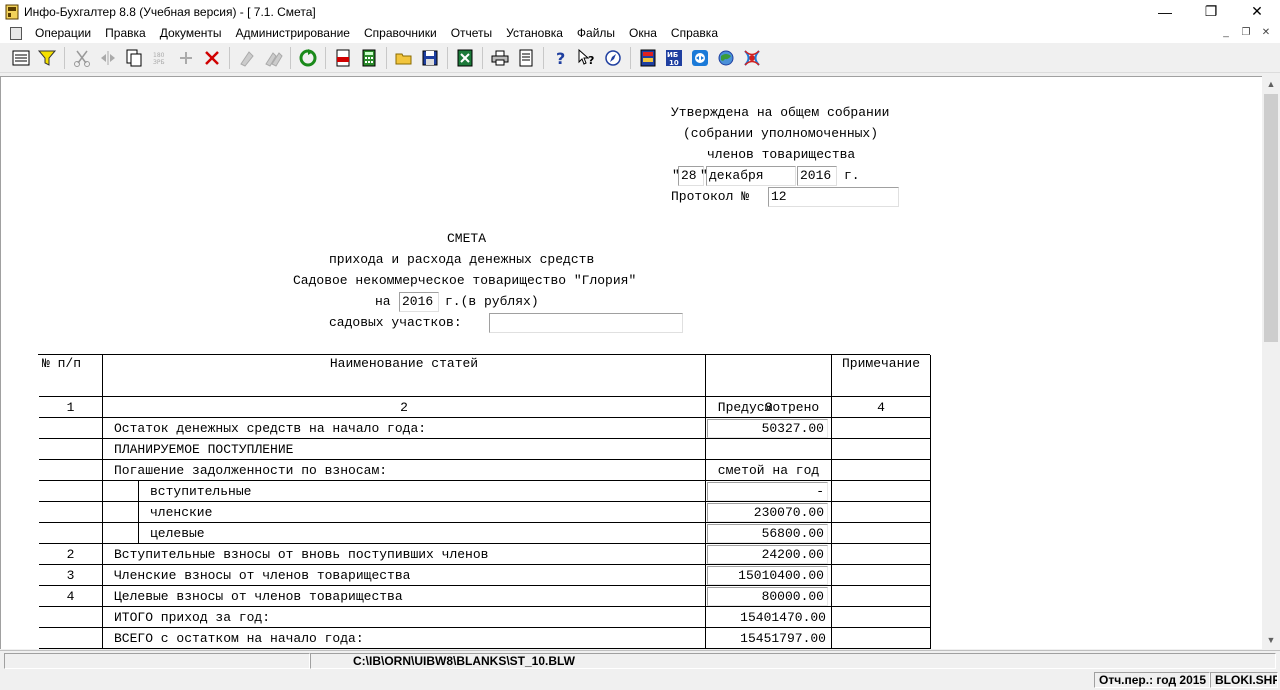 The image size is (1280, 690). What do you see at coordinates (596, 33) in the screenshot?
I see `menu-files: Файлы` at bounding box center [596, 33].